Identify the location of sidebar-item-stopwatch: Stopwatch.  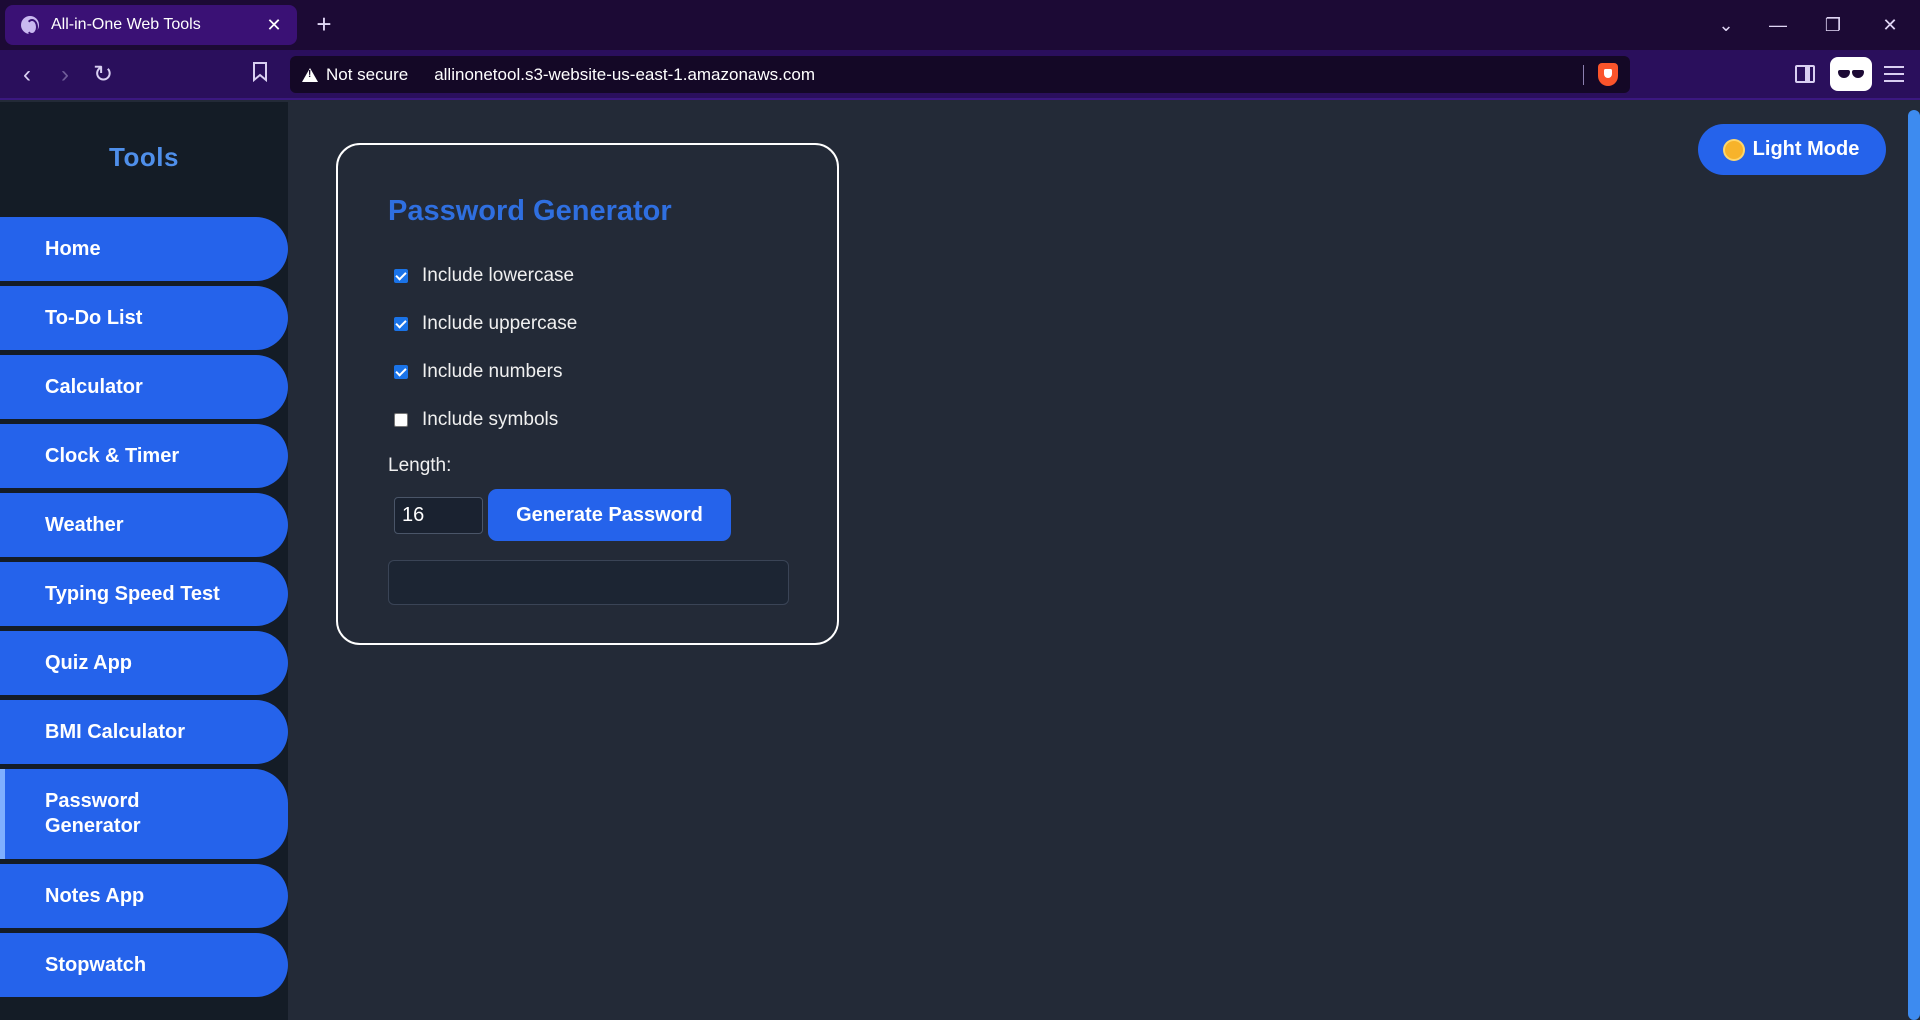
(144, 965).